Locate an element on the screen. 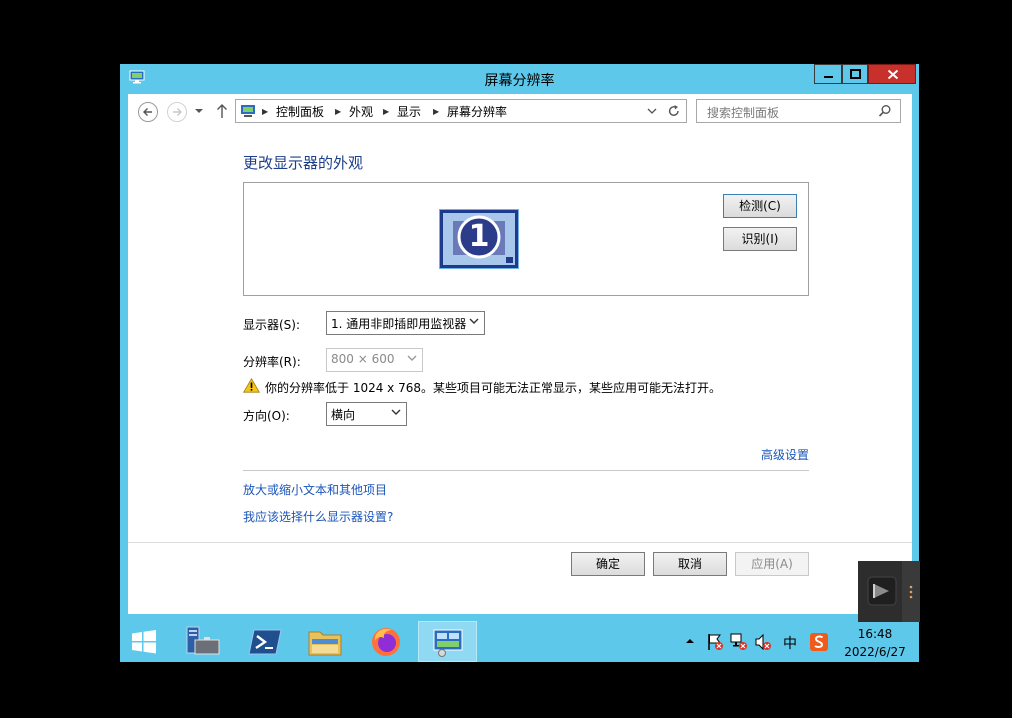 The width and height of the screenshot is (1012, 718). resolution-dropdown-value: 800 × 600 is located at coordinates (363, 359).